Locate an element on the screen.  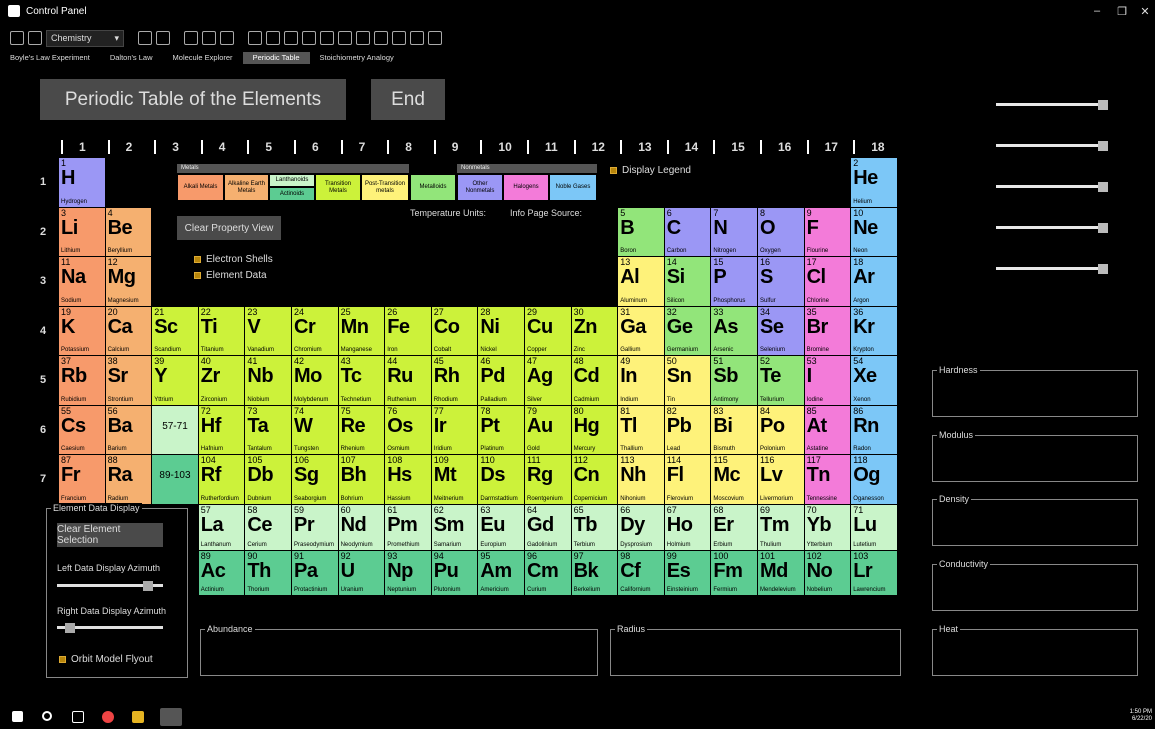
element-silver: 47 Ag Silver is located at coordinates (548, 381).